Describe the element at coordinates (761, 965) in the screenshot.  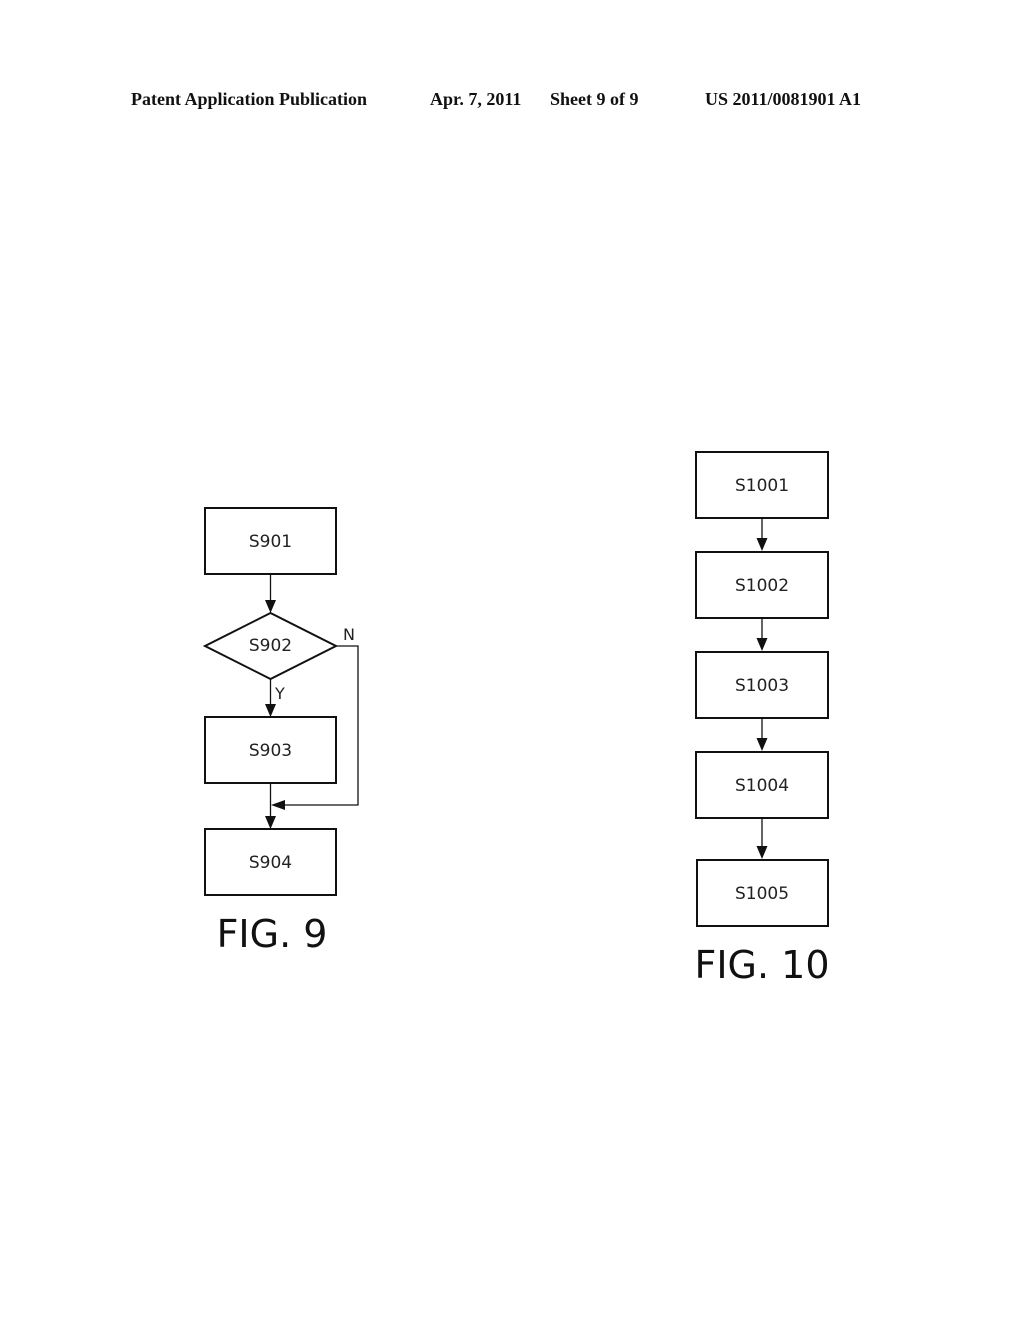
I see `fig10-caption: FIG. 10` at that location.